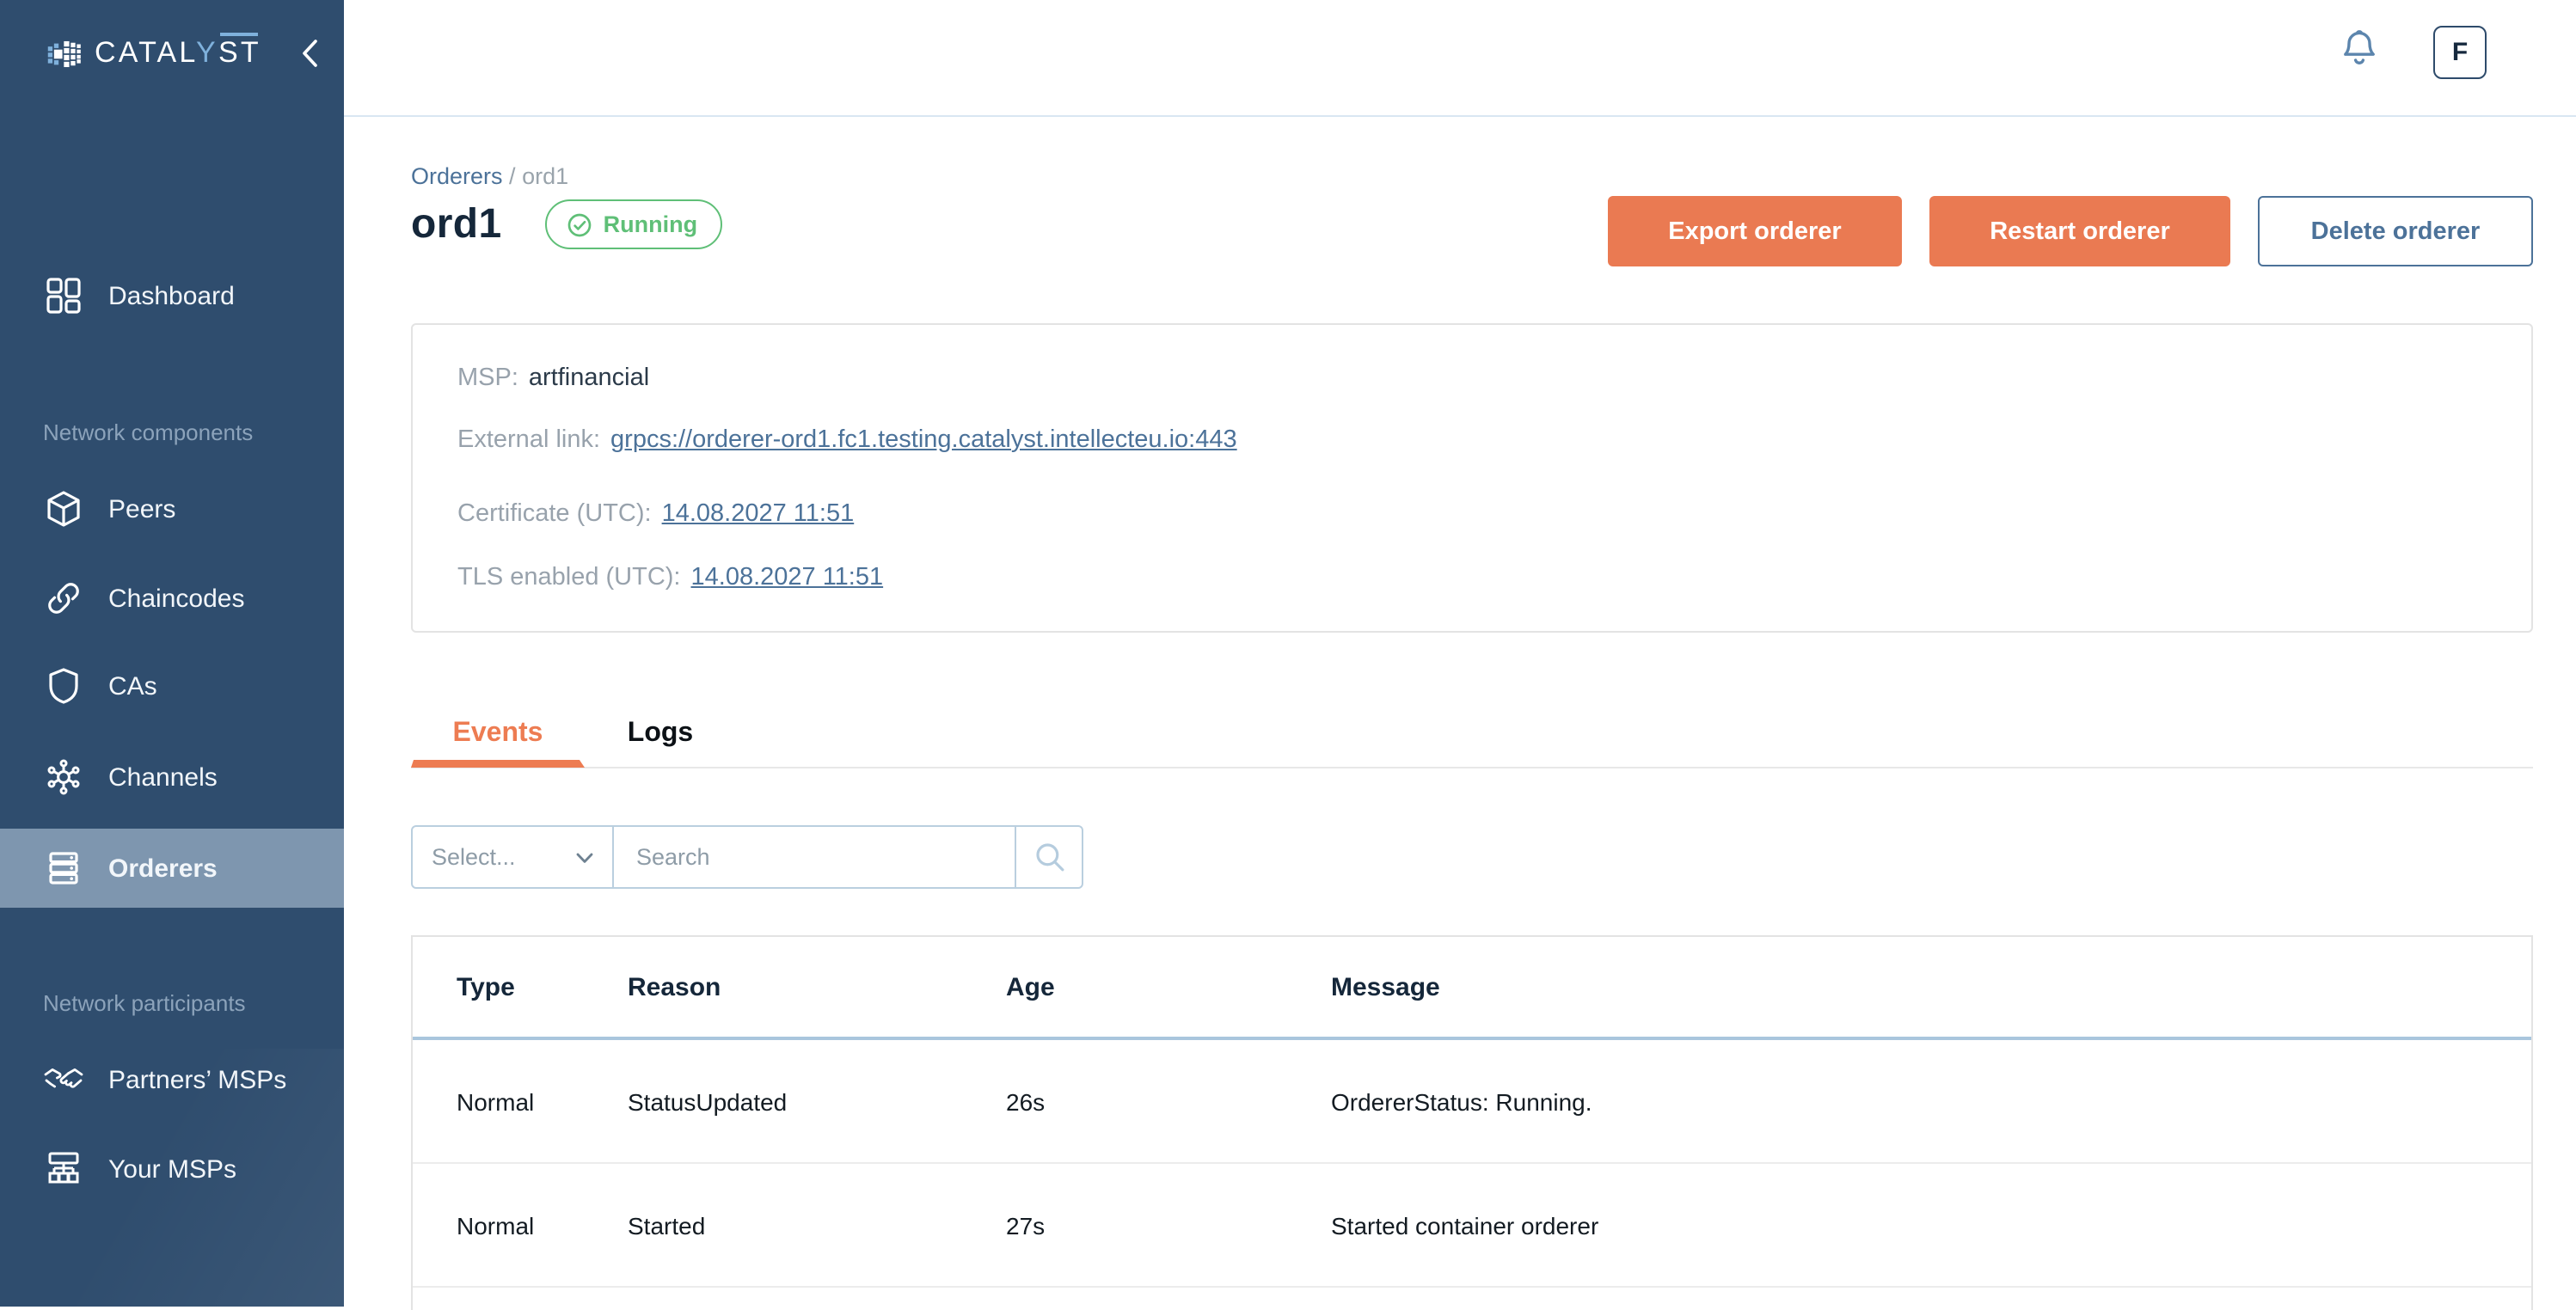 The height and width of the screenshot is (1310, 2576). I want to click on certificate-label: Certificate (UTC):, so click(554, 514).